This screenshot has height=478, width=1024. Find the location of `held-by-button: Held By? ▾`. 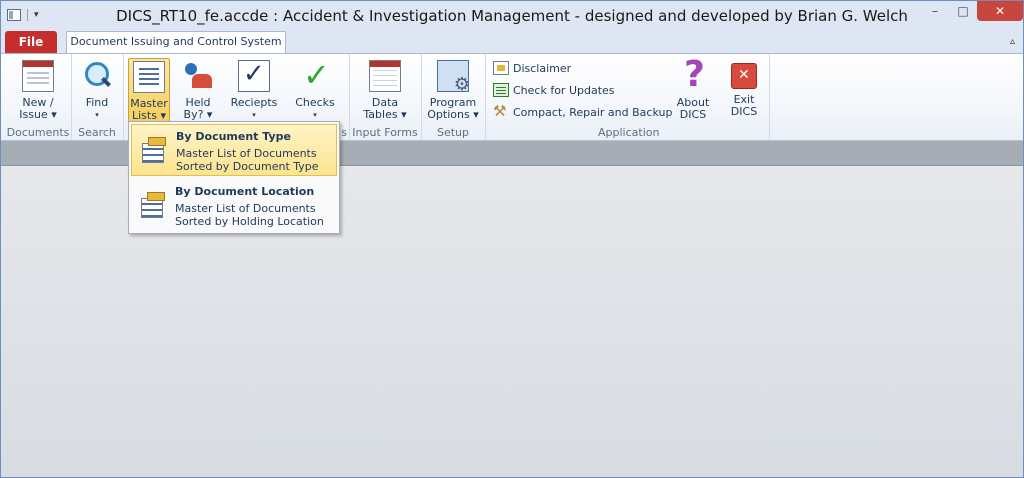

held-by-button: Held By? ▾ is located at coordinates (198, 90).